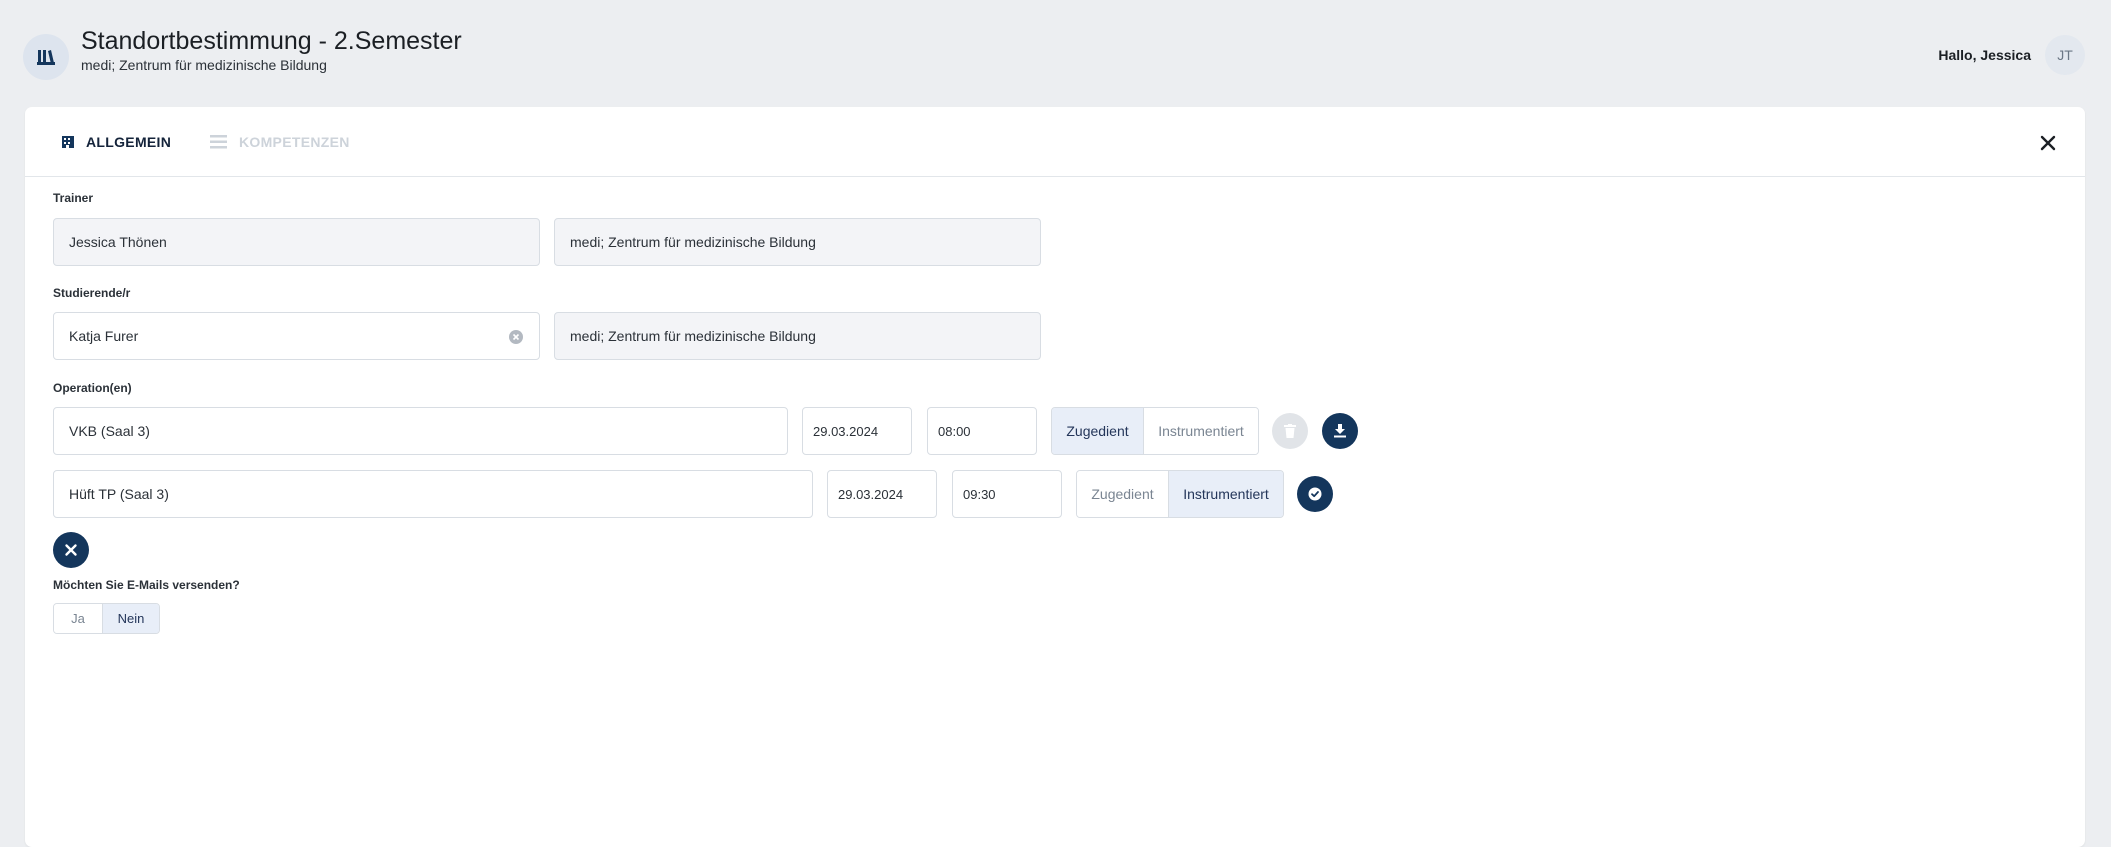  I want to click on clear-icon, so click(516, 337).